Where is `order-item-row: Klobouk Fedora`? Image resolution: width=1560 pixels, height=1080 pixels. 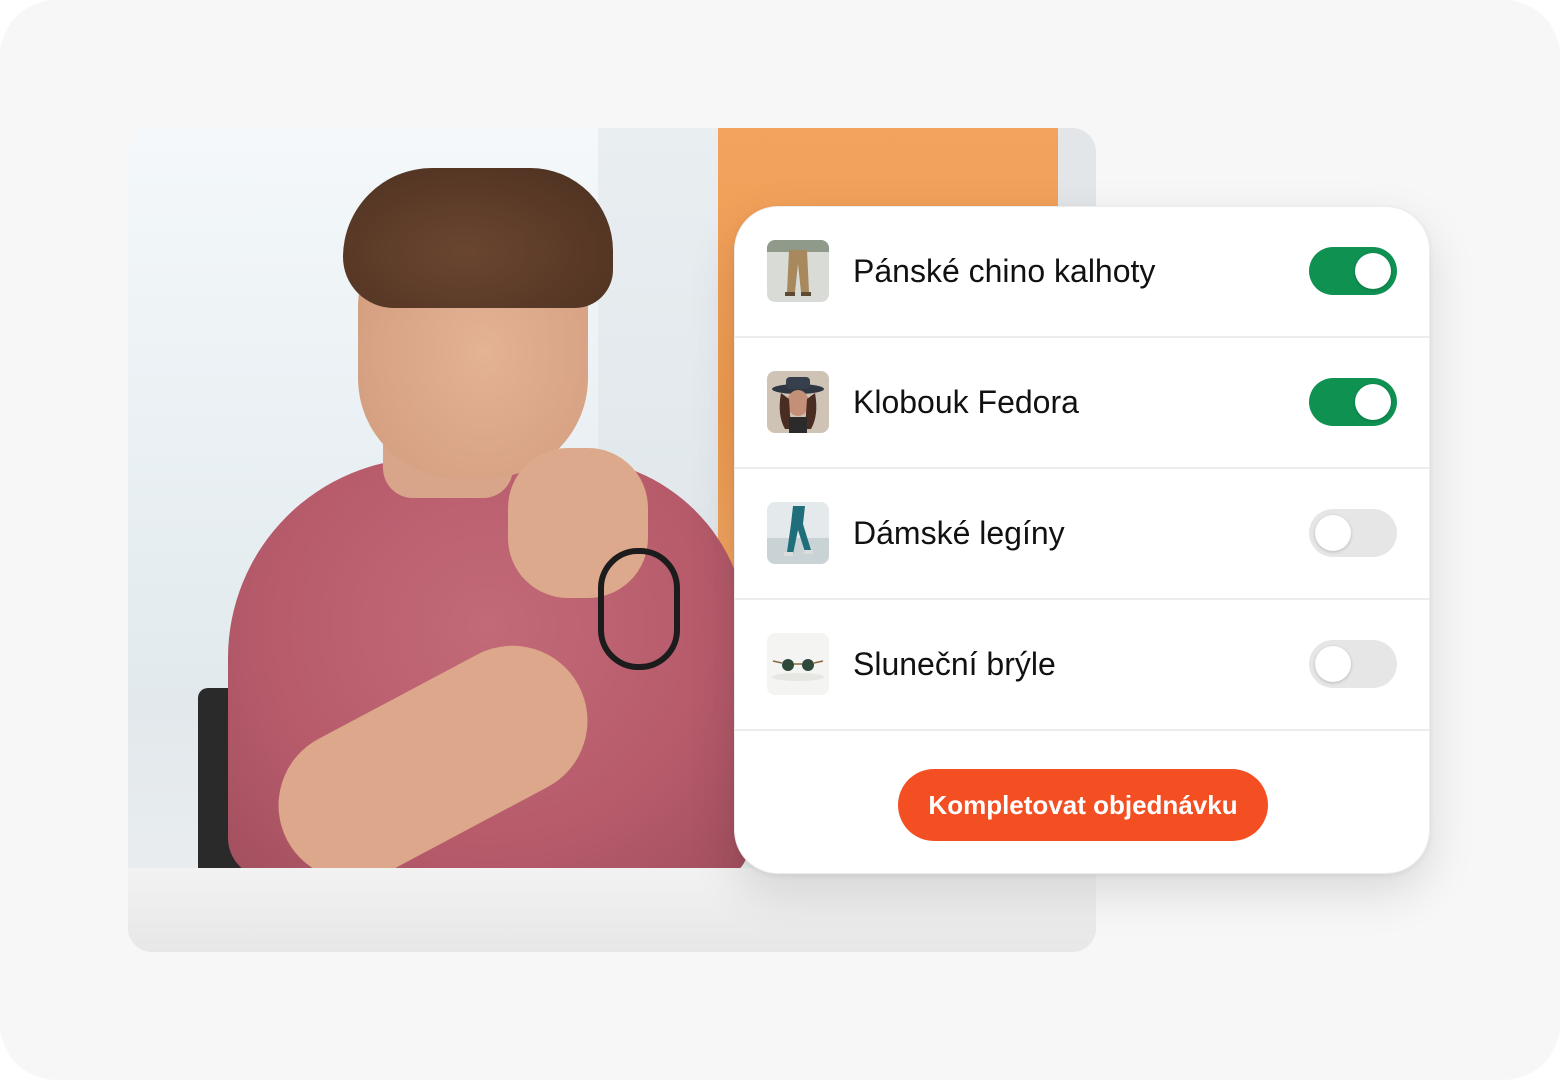
order-item-row: Klobouk Fedora is located at coordinates (1082, 403).